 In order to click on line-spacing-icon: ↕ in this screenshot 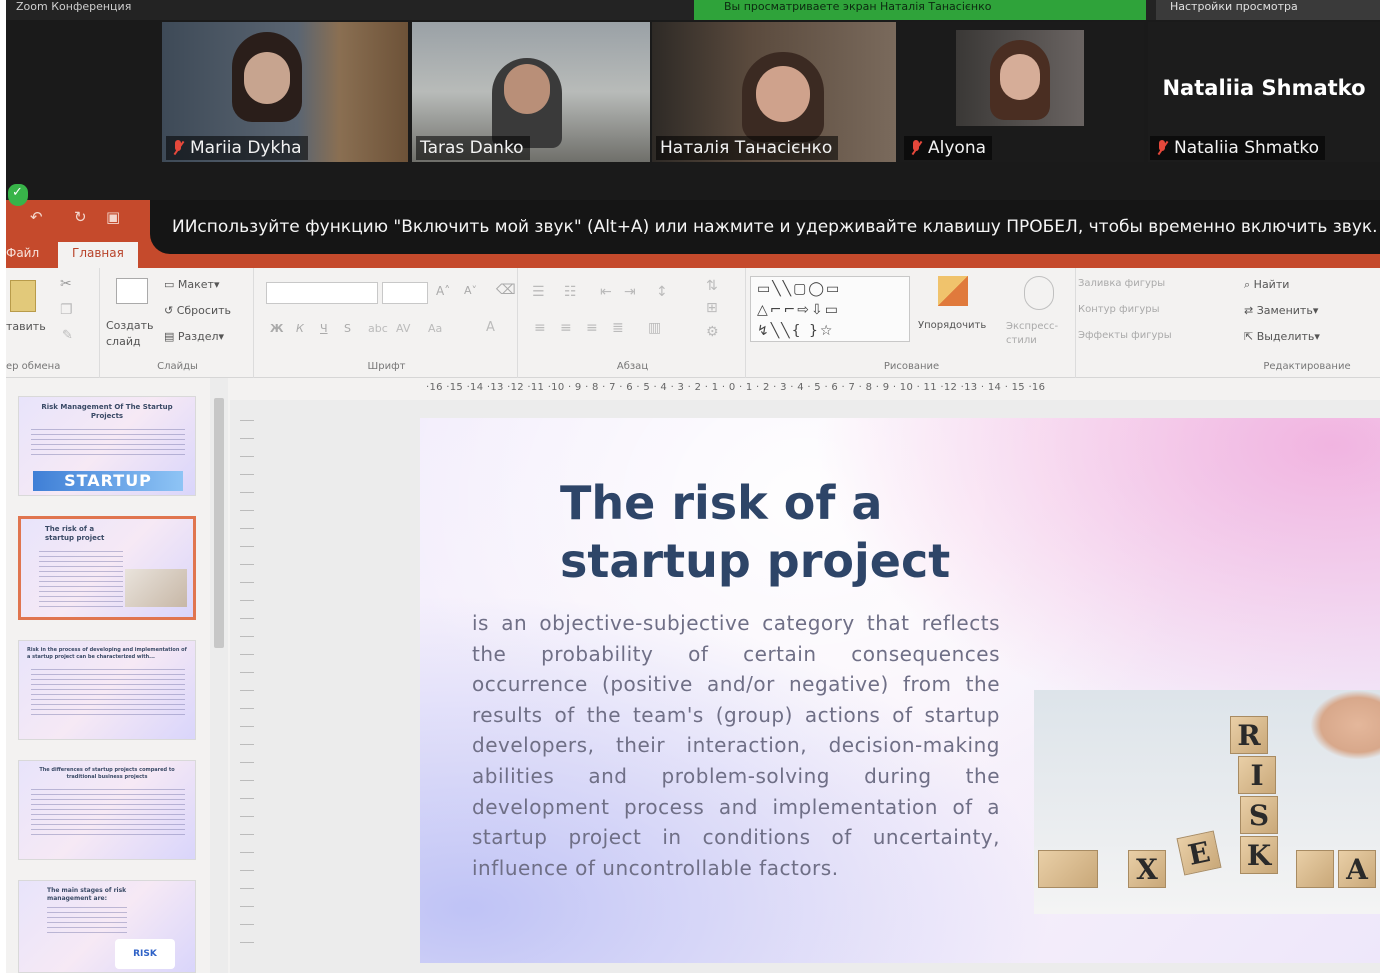, I will do `click(662, 292)`.